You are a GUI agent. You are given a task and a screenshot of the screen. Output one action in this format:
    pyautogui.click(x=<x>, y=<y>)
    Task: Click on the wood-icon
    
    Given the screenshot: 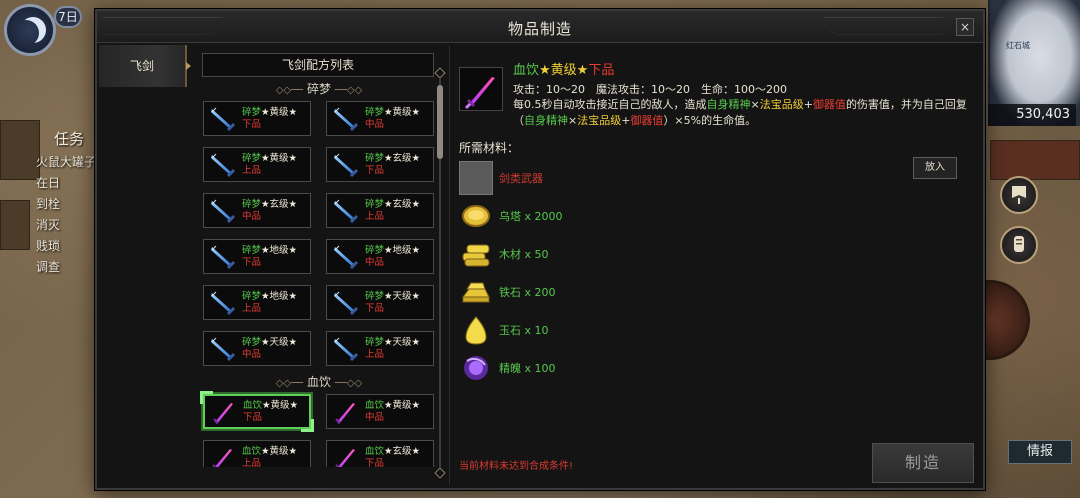 What is the action you would take?
    pyautogui.click(x=476, y=254)
    